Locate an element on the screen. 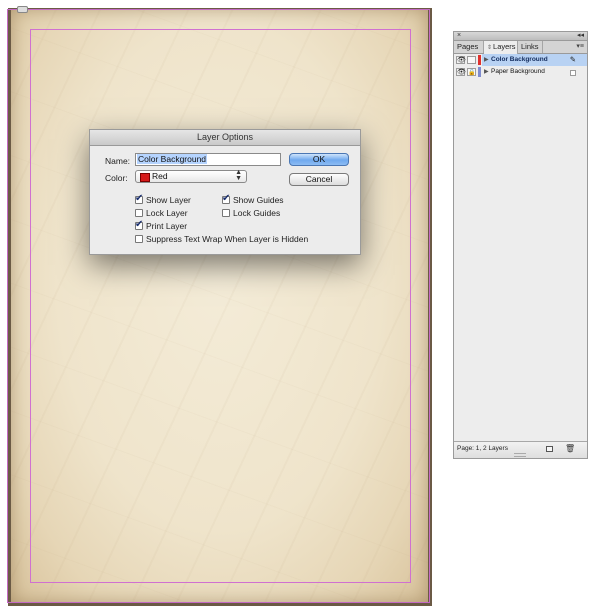 The image size is (600, 613). checkbox-lock-guides is located at coordinates (226, 213).